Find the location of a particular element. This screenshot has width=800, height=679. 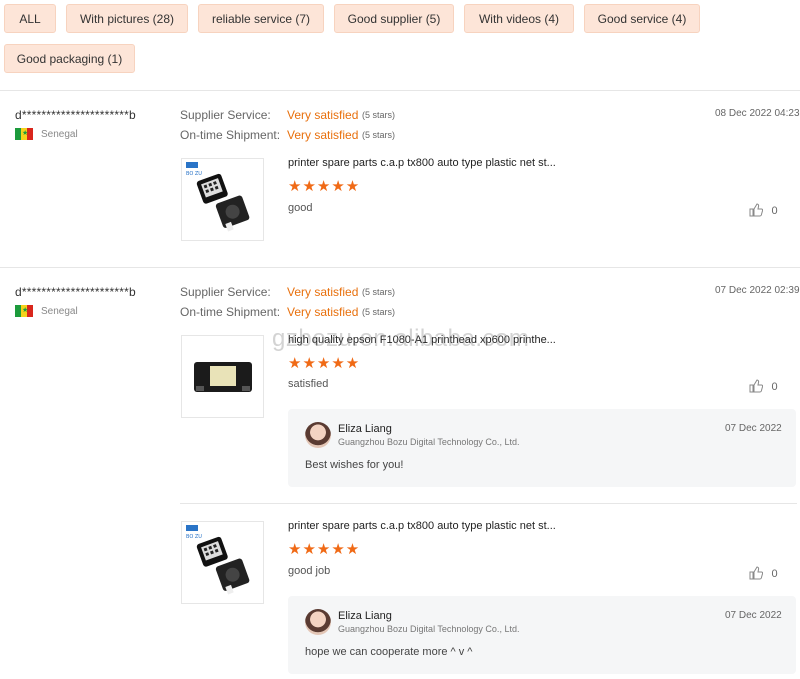

review-date: 08 Dec 2022 04:23 is located at coordinates (757, 113).